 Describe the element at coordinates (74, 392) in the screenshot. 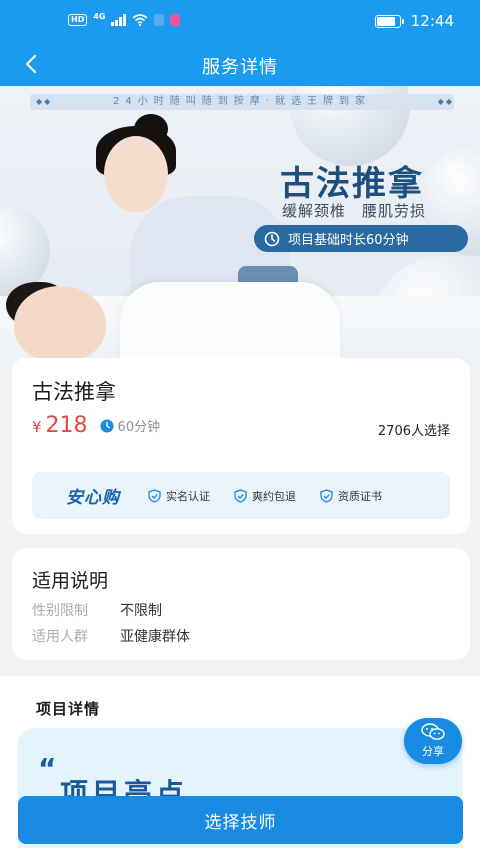

I see `service-name: 古法推拿` at that location.